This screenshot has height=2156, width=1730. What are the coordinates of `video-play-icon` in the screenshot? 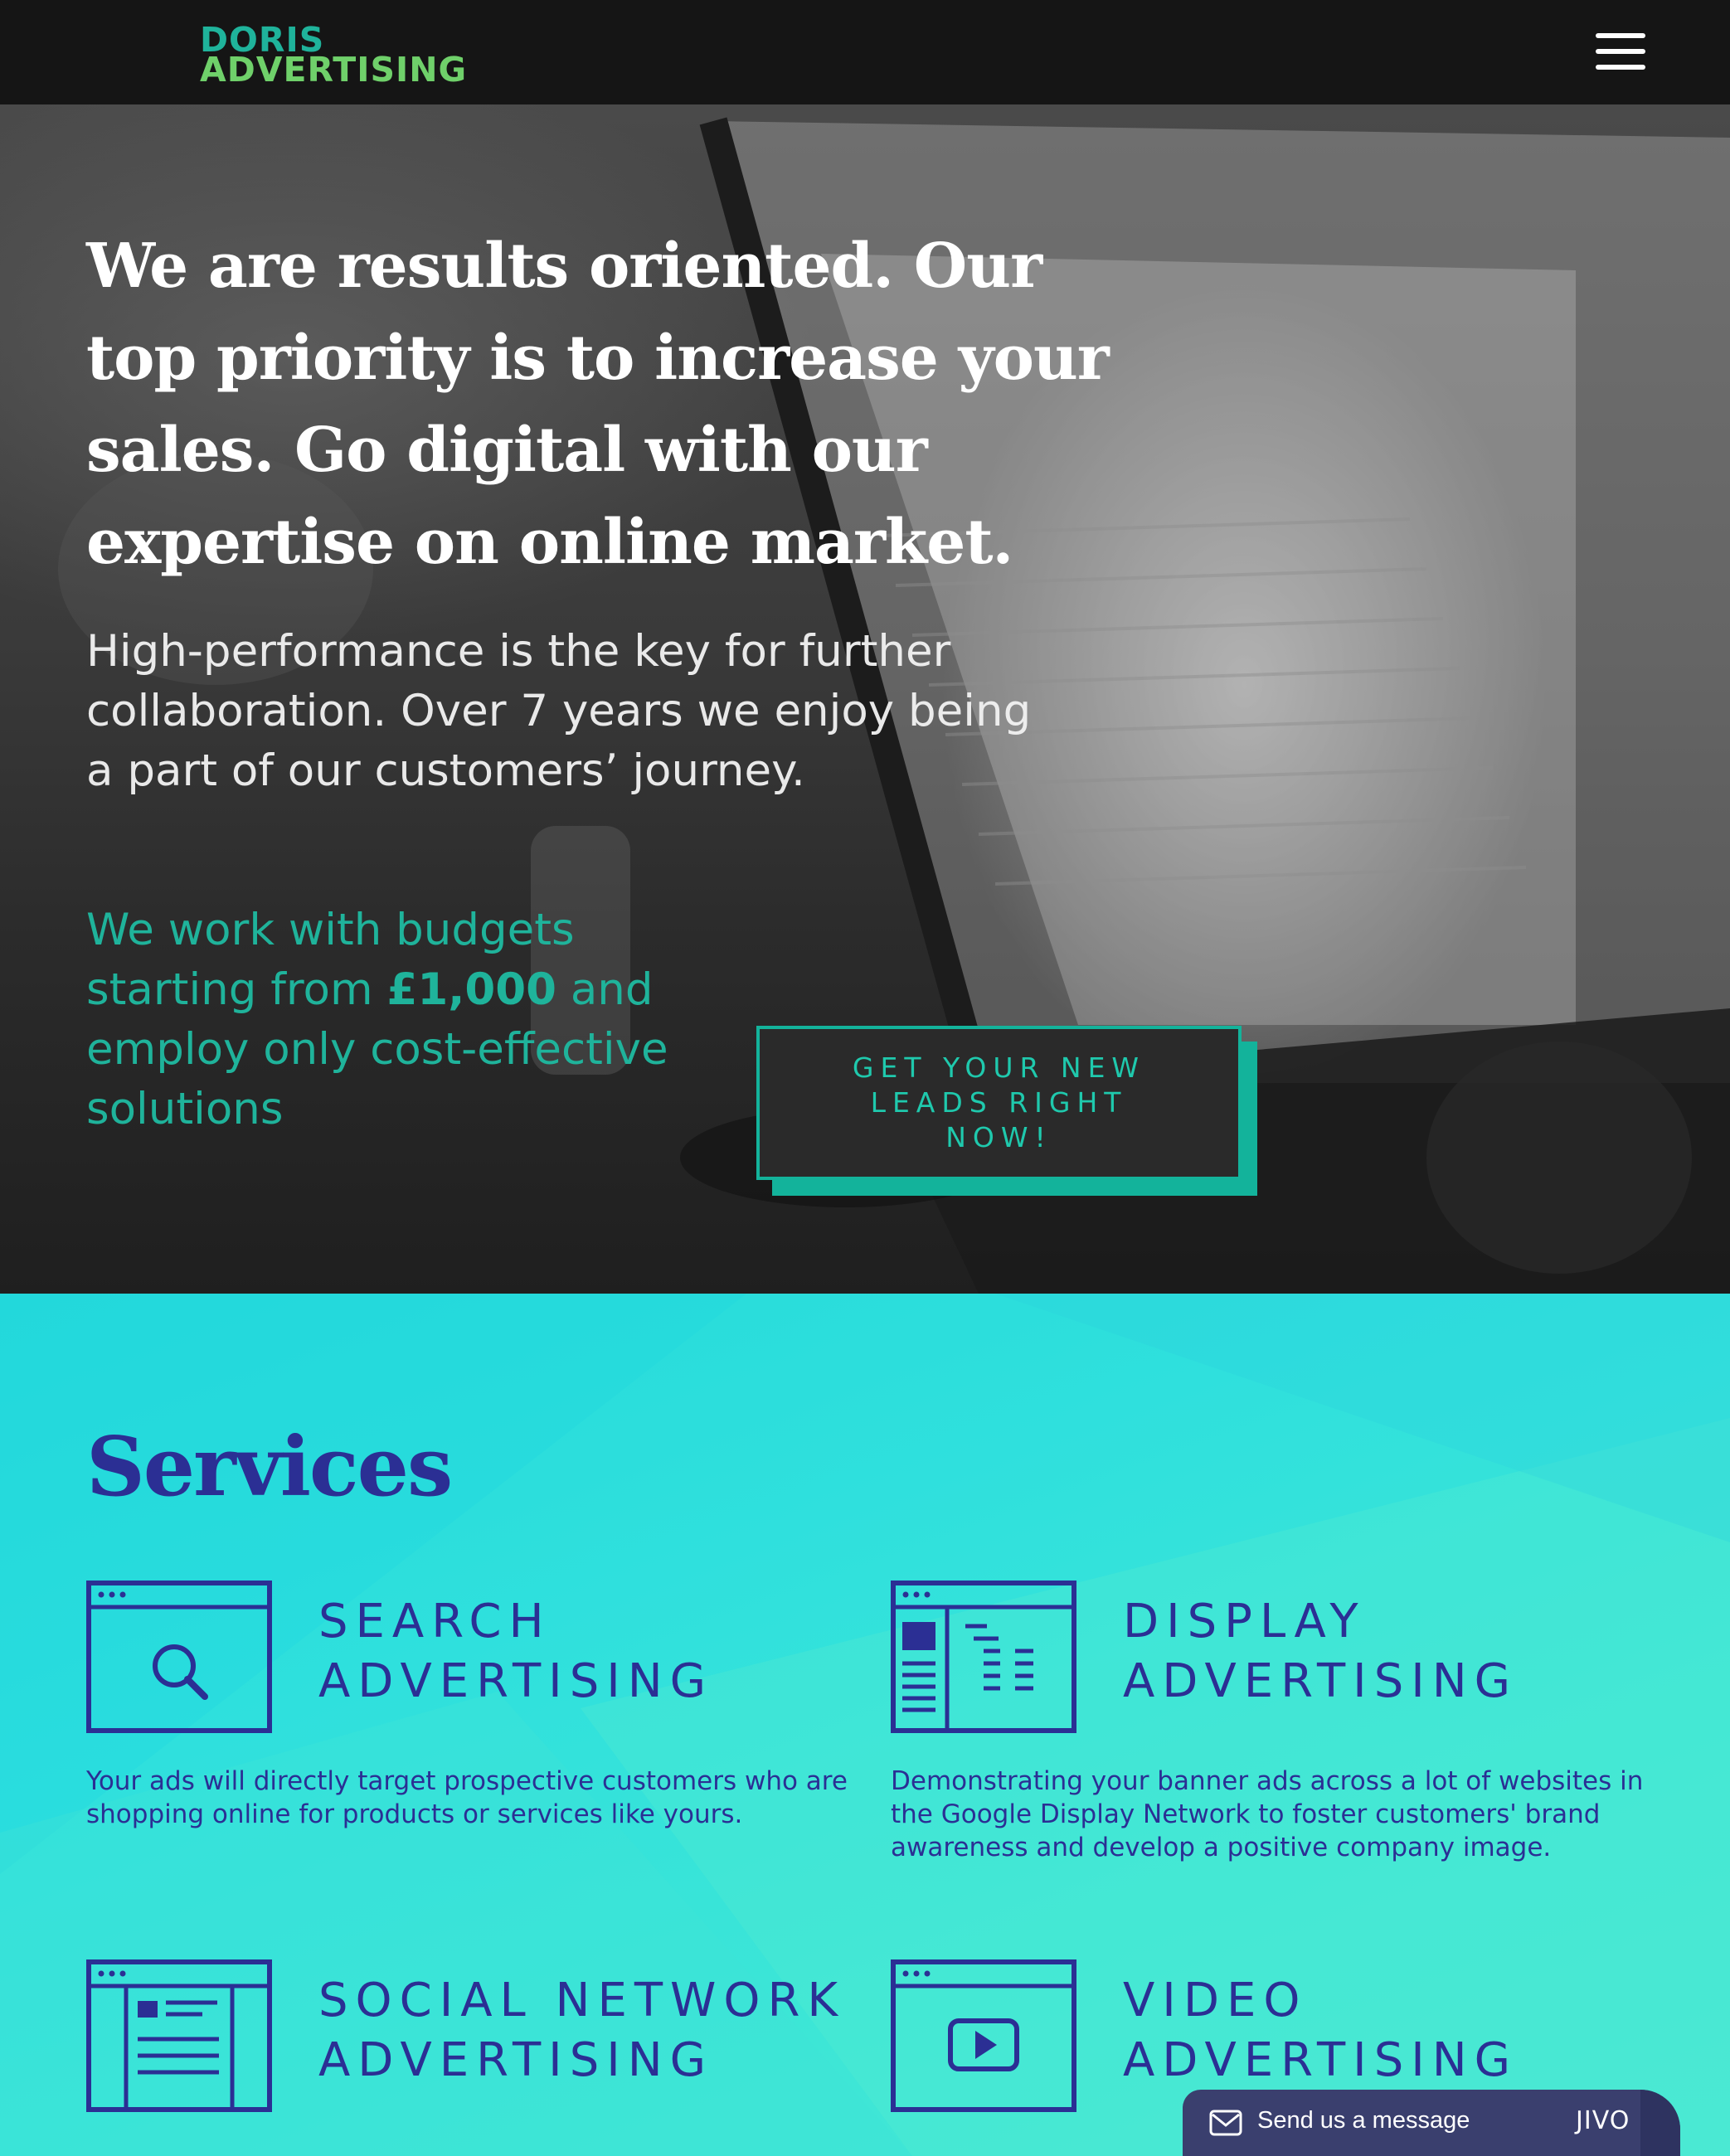 It's located at (983, 2035).